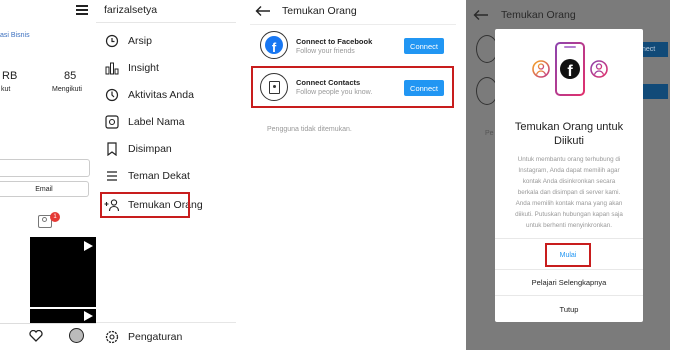  What do you see at coordinates (569, 181) in the screenshot?
I see `dialog-body-line: kontak Anda disinkronkan secara` at bounding box center [569, 181].